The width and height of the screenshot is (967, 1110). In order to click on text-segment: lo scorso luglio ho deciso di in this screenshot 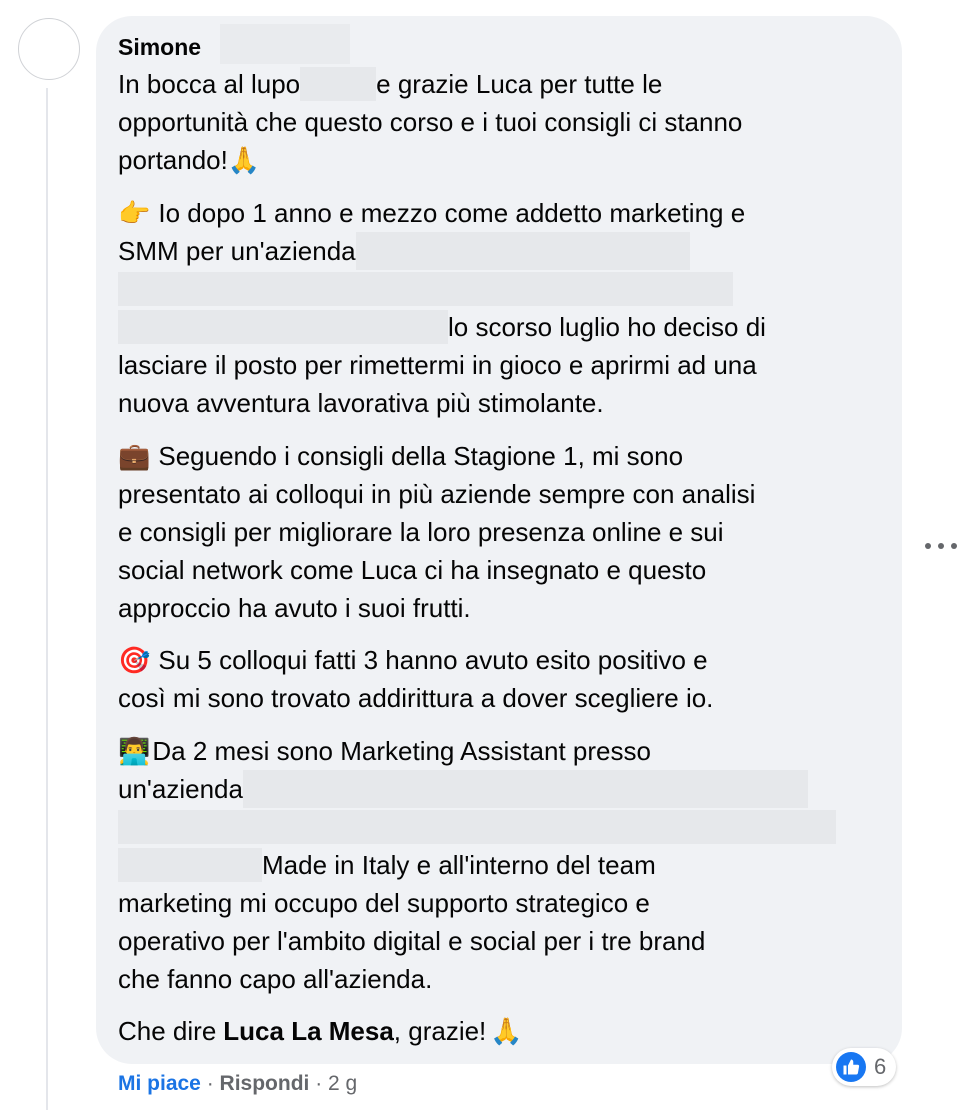, I will do `click(607, 327)`.